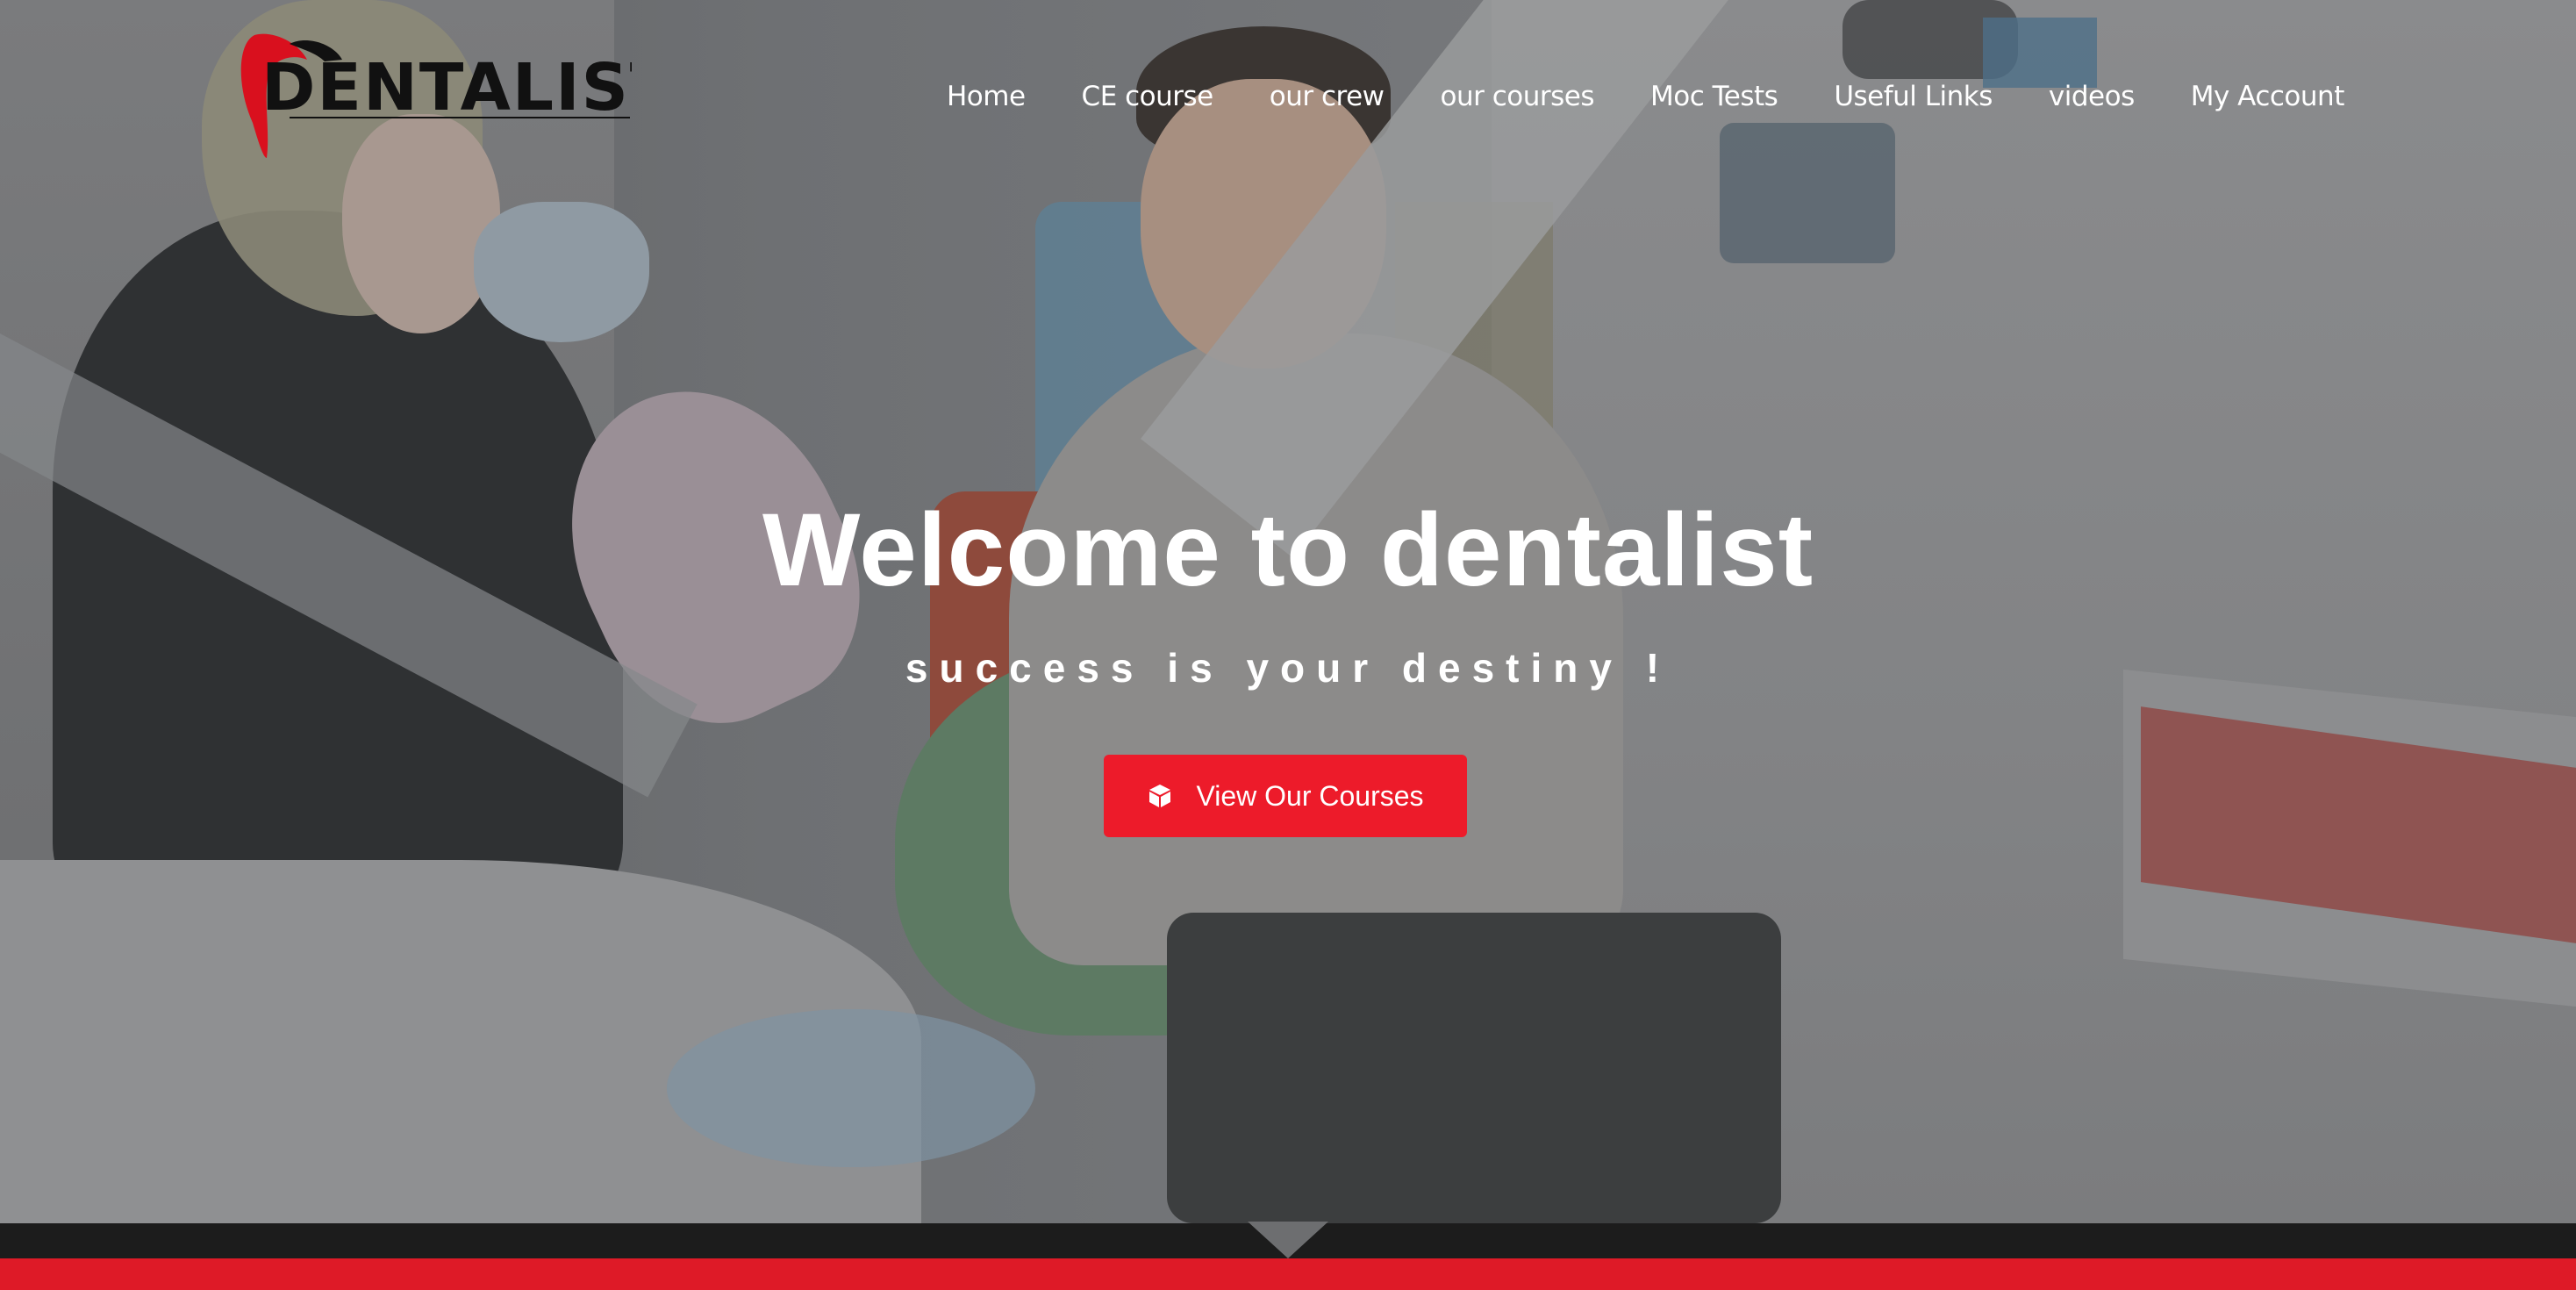 The height and width of the screenshot is (1290, 2576). Describe the element at coordinates (2092, 96) in the screenshot. I see `nav-item-videos: videos` at that location.